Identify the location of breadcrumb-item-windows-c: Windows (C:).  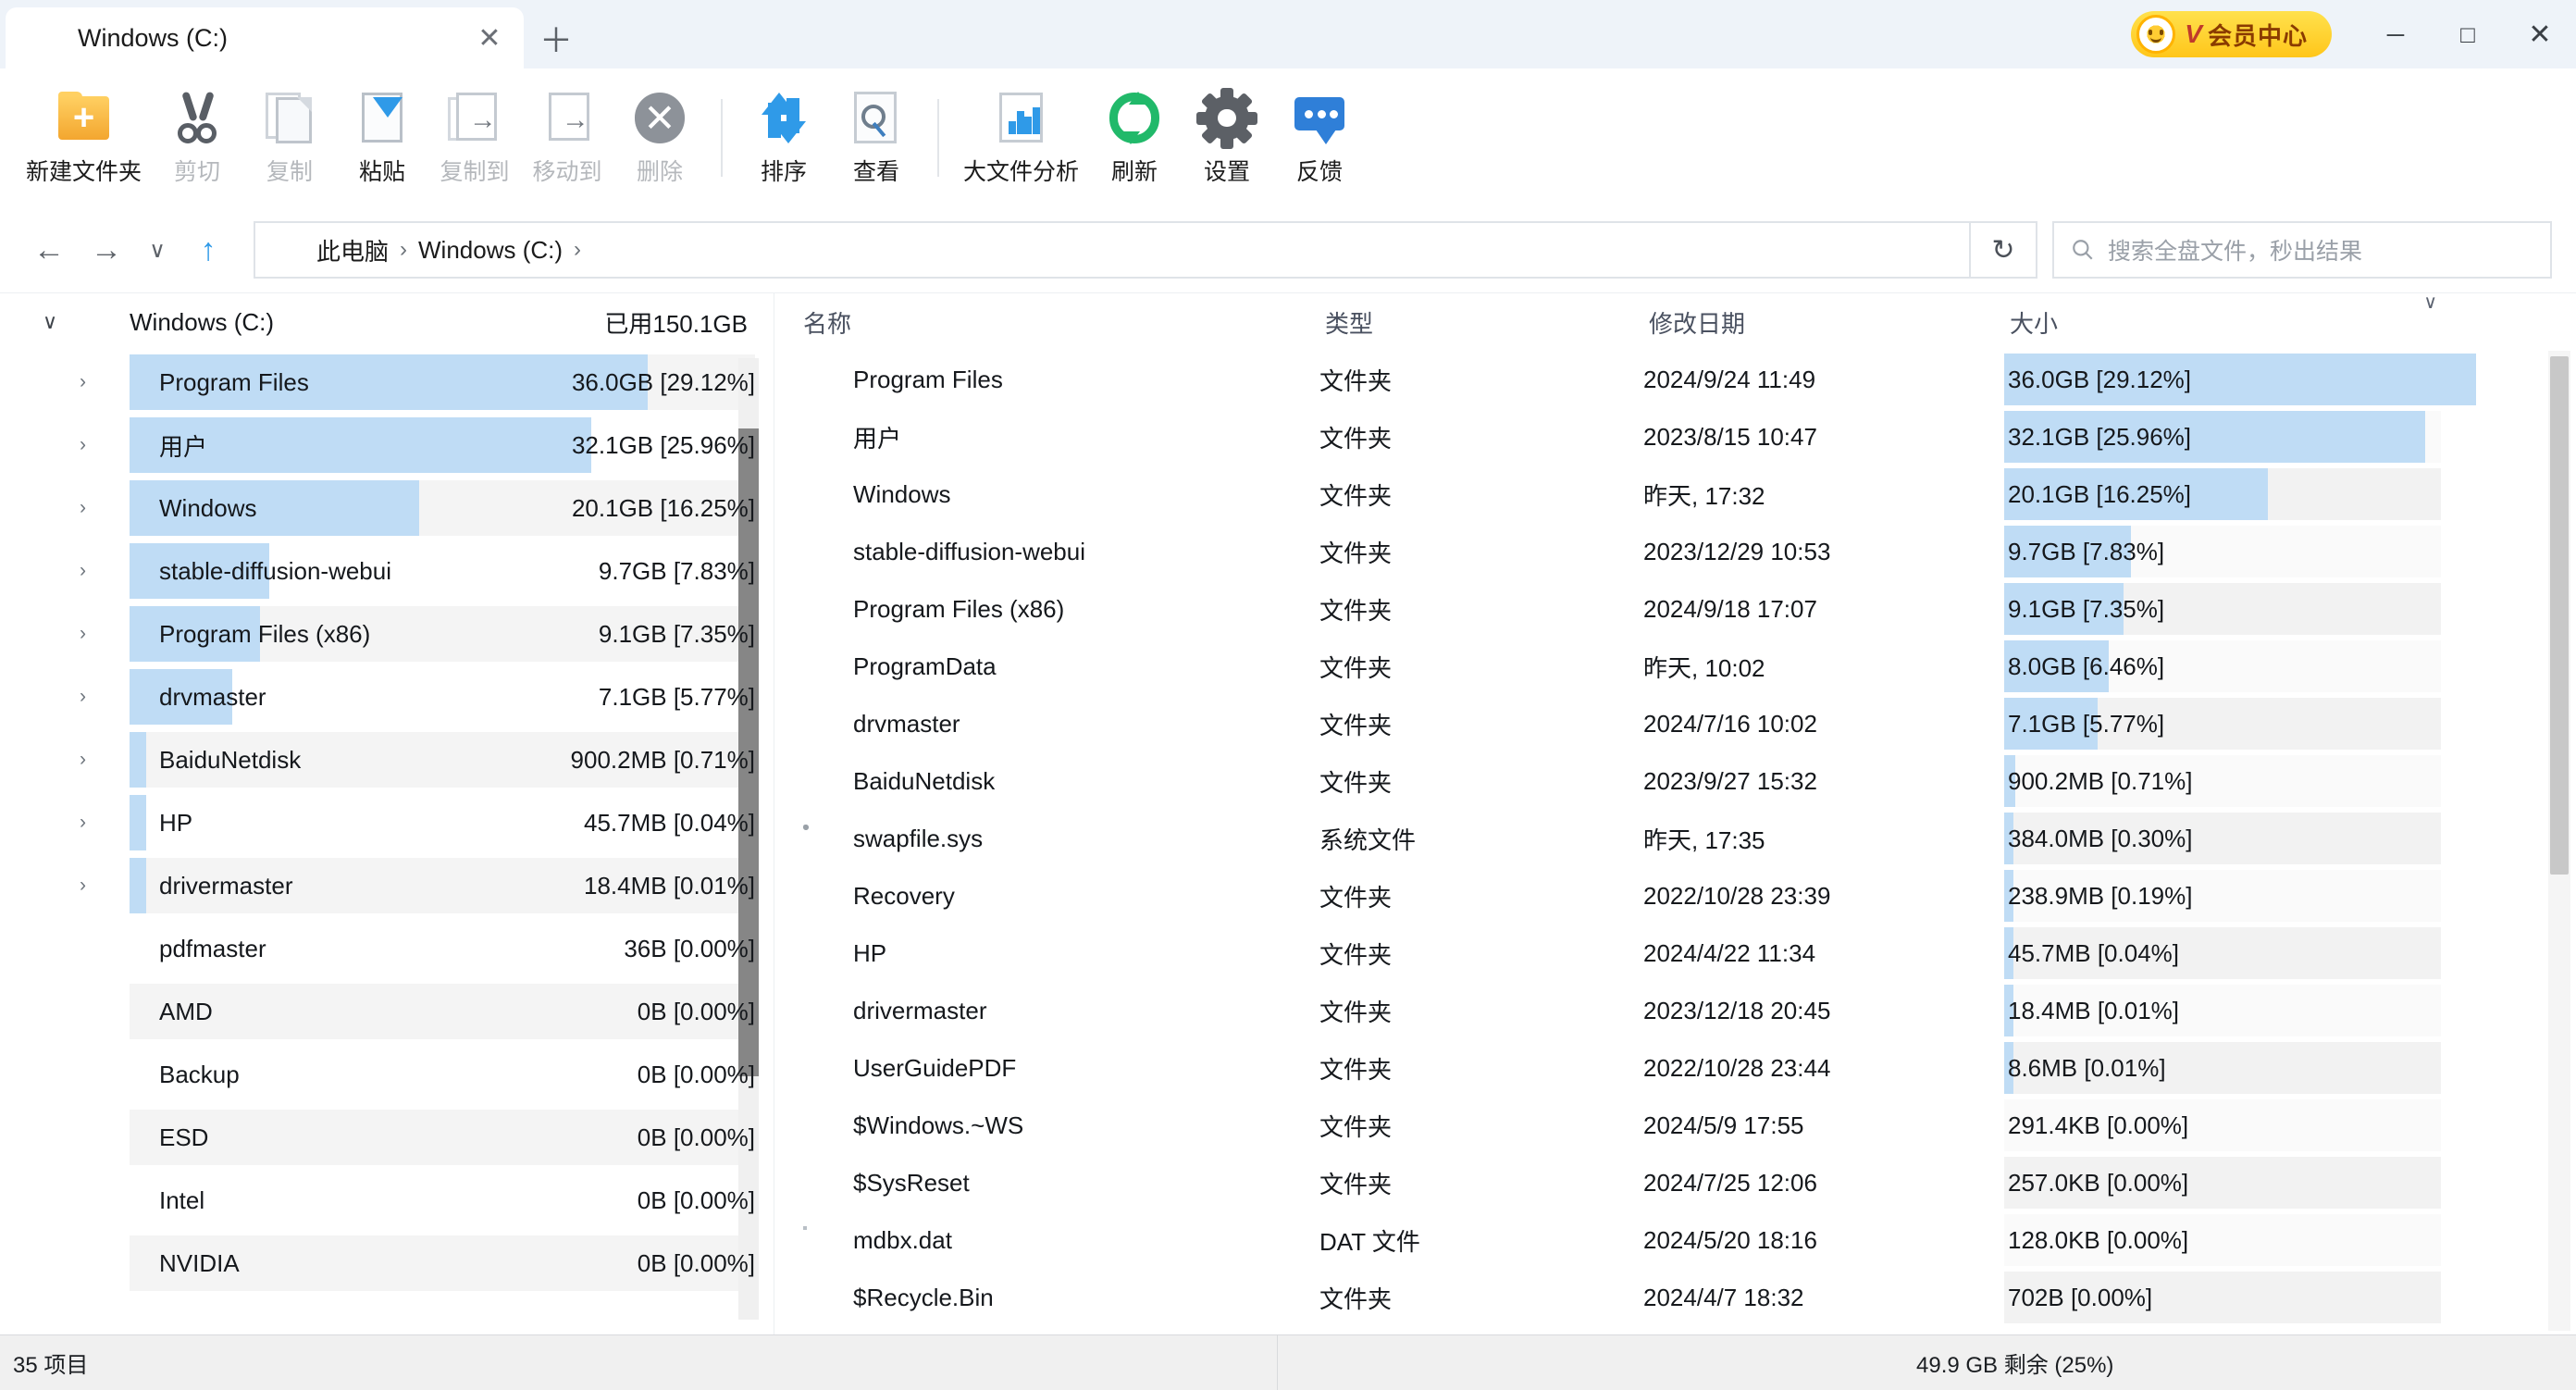
(490, 251).